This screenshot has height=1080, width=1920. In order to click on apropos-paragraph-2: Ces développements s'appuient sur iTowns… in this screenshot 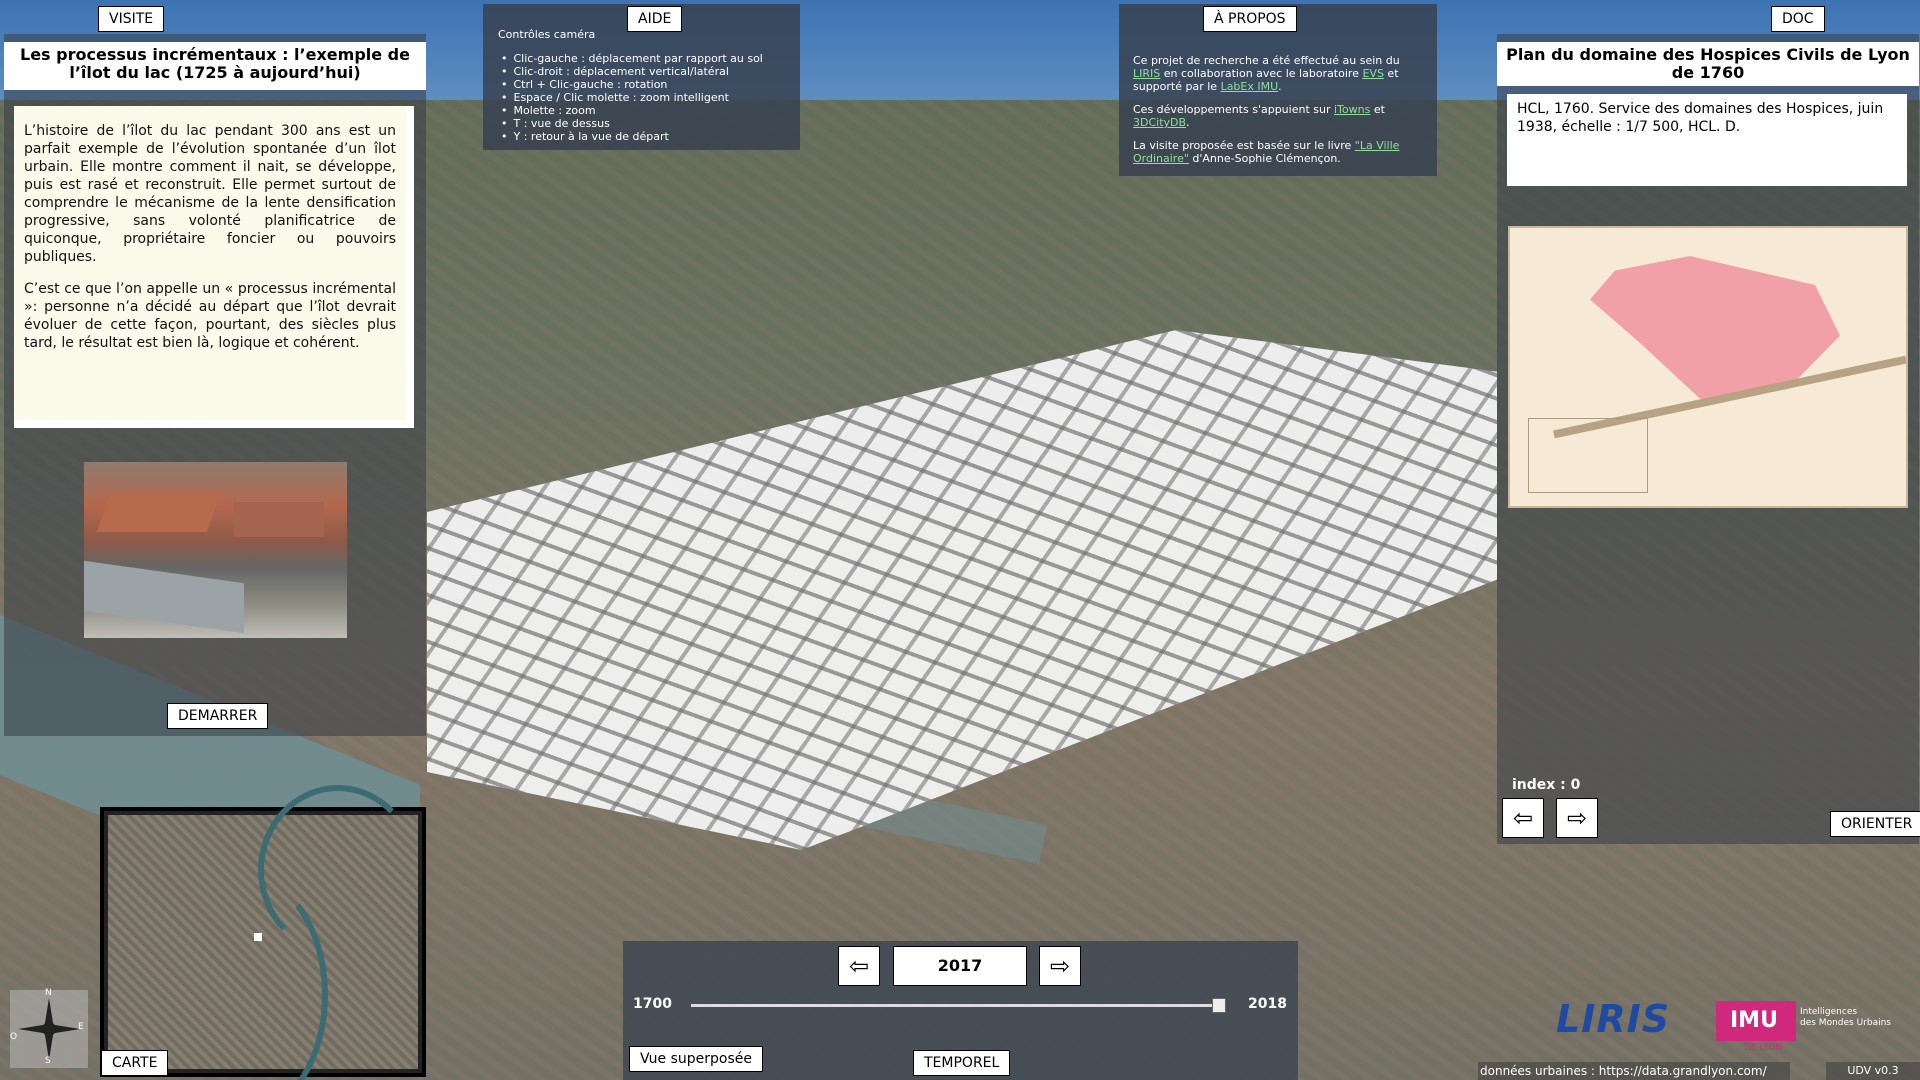, I will do `click(1278, 116)`.